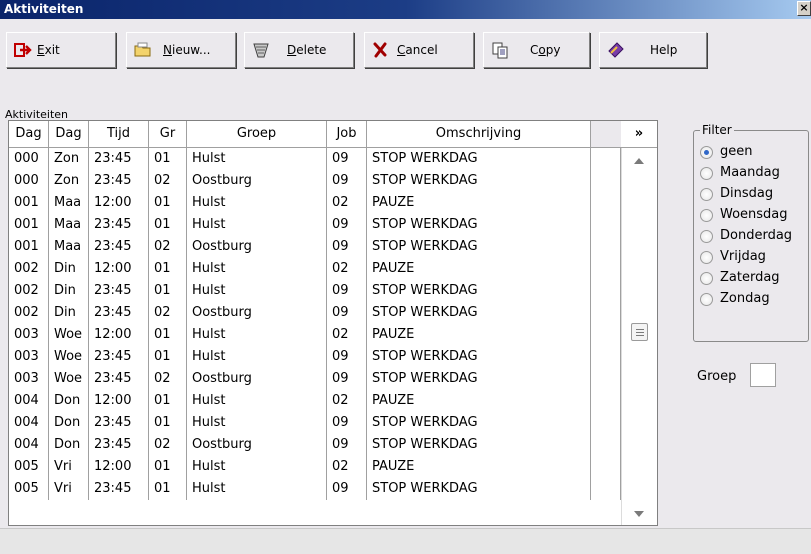 The image size is (811, 554). What do you see at coordinates (536, 50) in the screenshot?
I see `copy-button: Copy` at bounding box center [536, 50].